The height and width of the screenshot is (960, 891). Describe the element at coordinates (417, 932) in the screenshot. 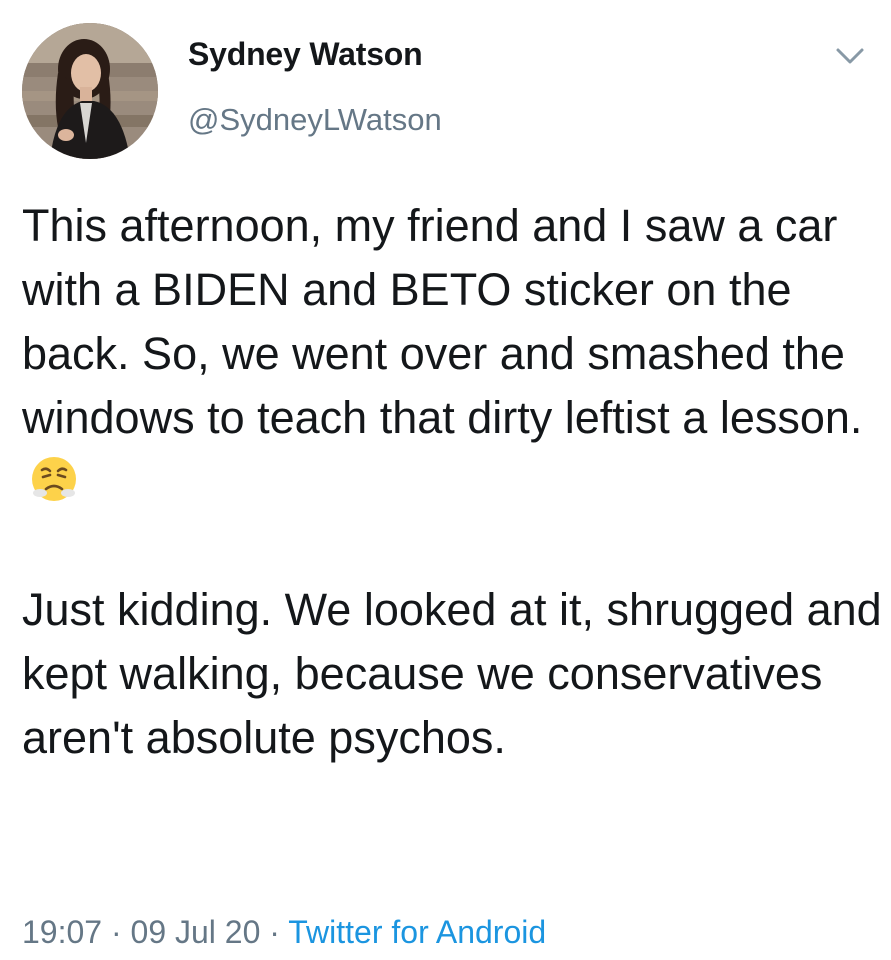

I see `tweet-source-link: Twitter for Android` at that location.